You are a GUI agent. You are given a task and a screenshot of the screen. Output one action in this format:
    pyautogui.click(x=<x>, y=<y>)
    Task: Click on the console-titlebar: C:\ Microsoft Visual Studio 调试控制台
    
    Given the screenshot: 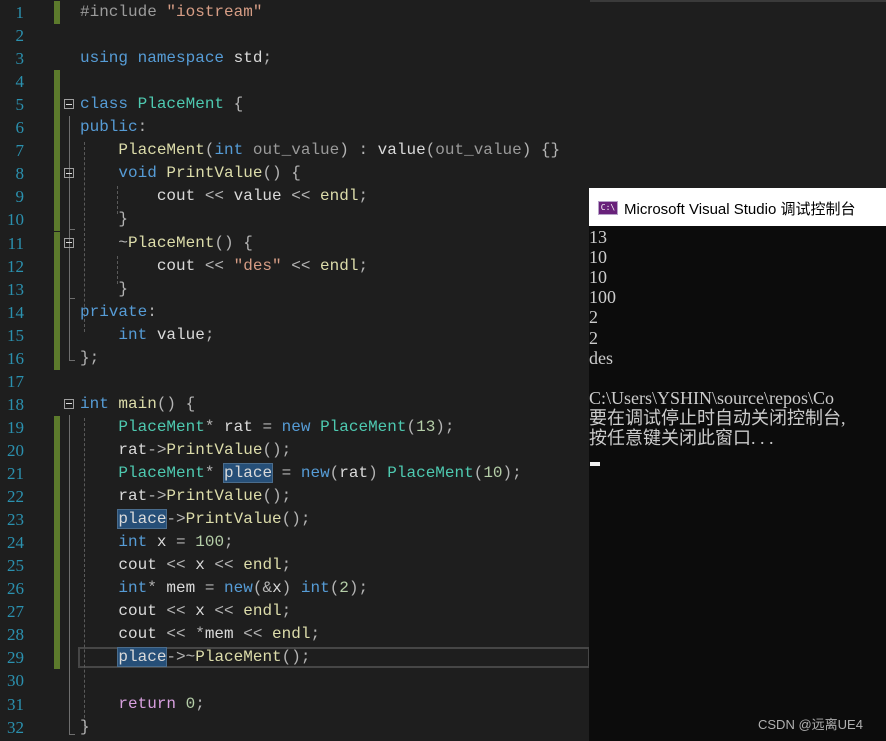 What is the action you would take?
    pyautogui.click(x=737, y=207)
    